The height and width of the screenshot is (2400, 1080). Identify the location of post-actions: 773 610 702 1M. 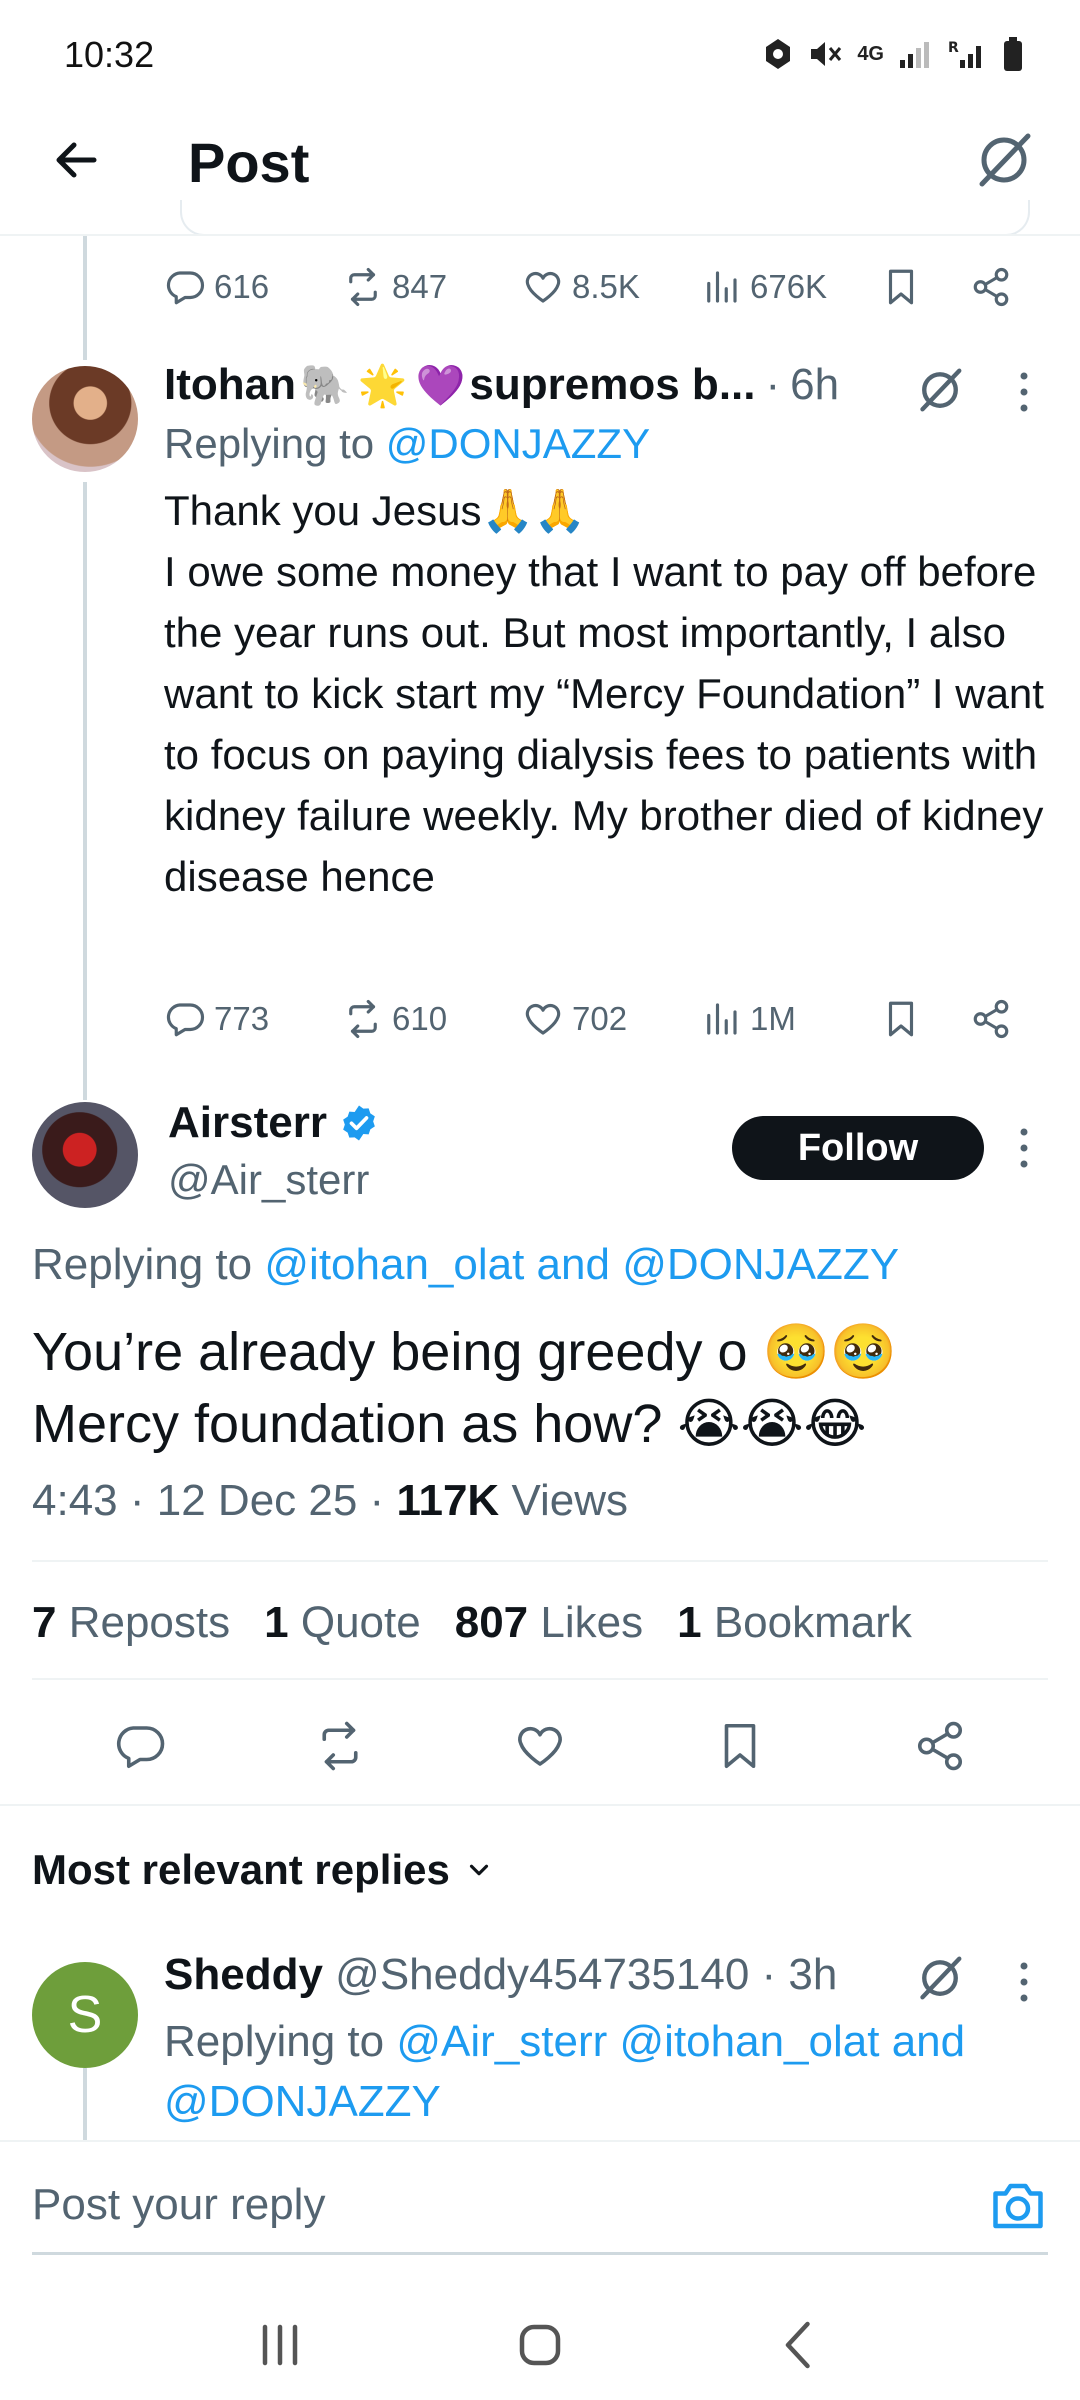
(599, 1019).